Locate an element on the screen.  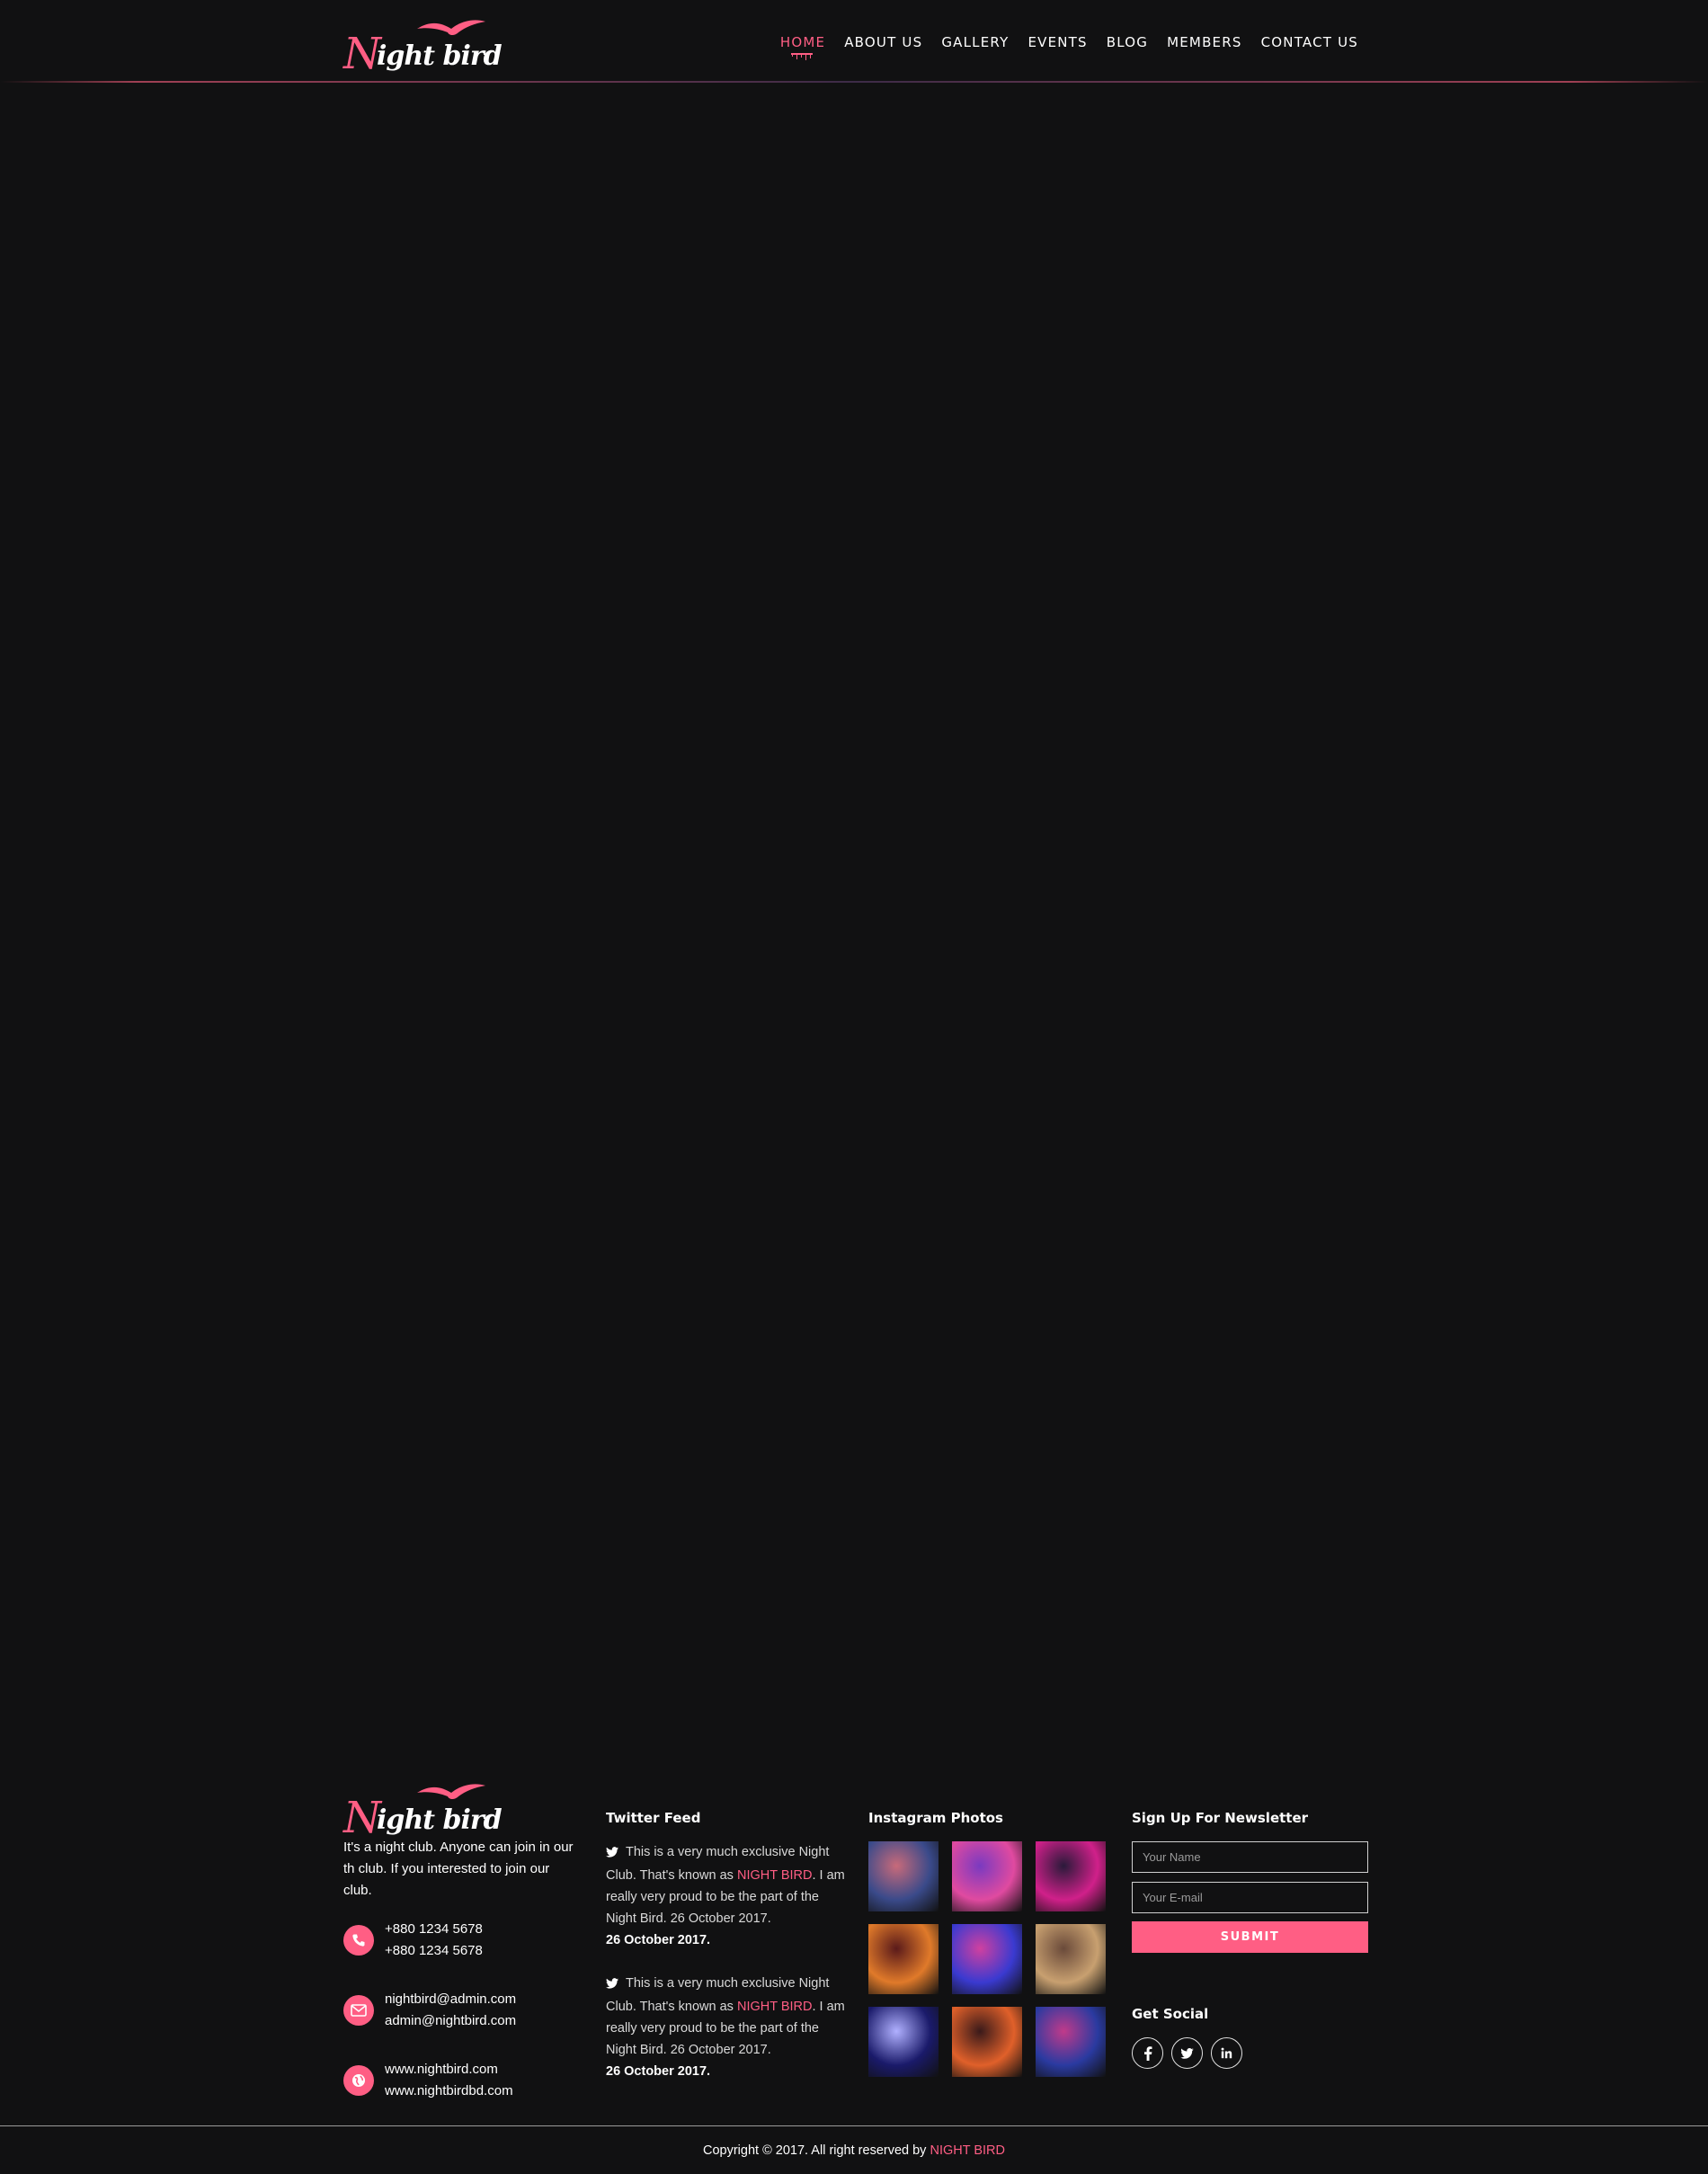
nav-events: EVENTS is located at coordinates (1057, 42).